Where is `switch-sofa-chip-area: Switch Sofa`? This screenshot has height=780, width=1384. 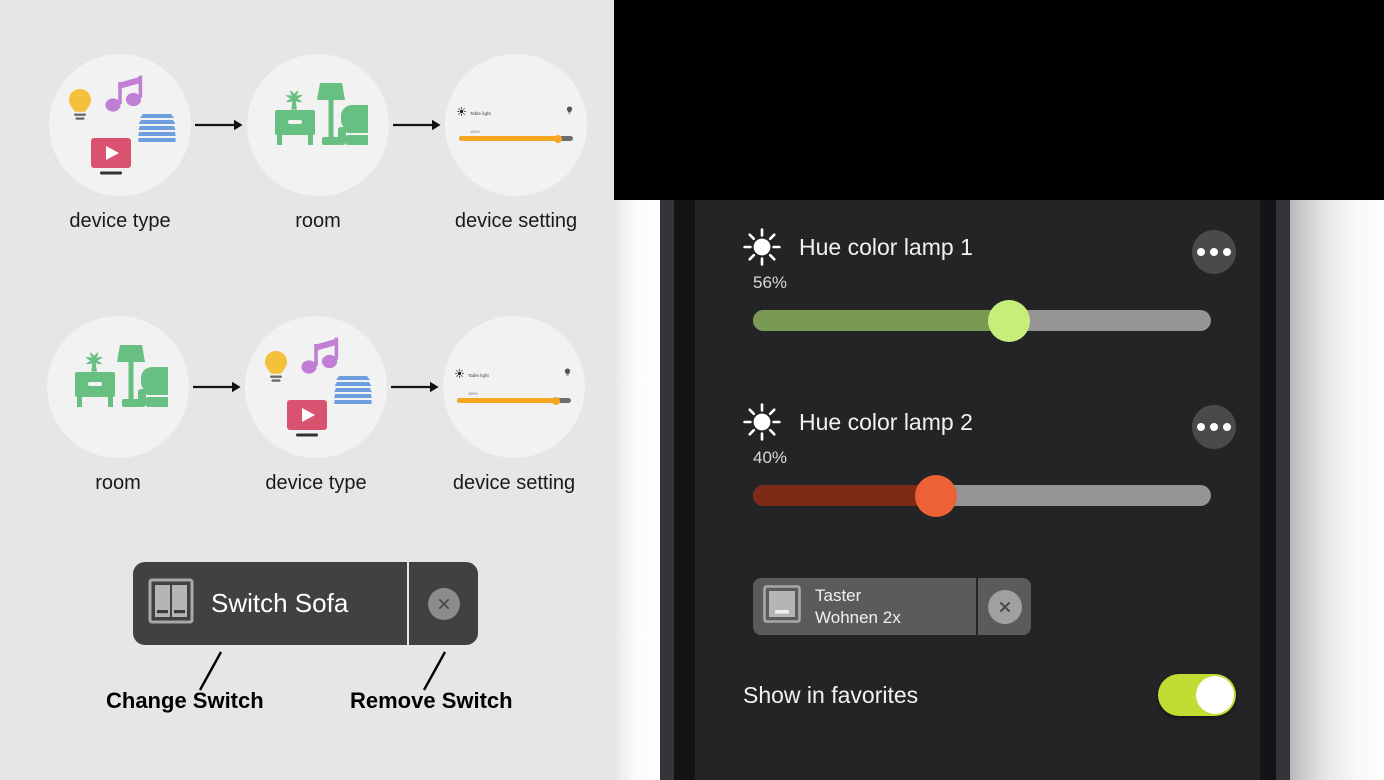
switch-sofa-chip-area: Switch Sofa is located at coordinates (305, 603).